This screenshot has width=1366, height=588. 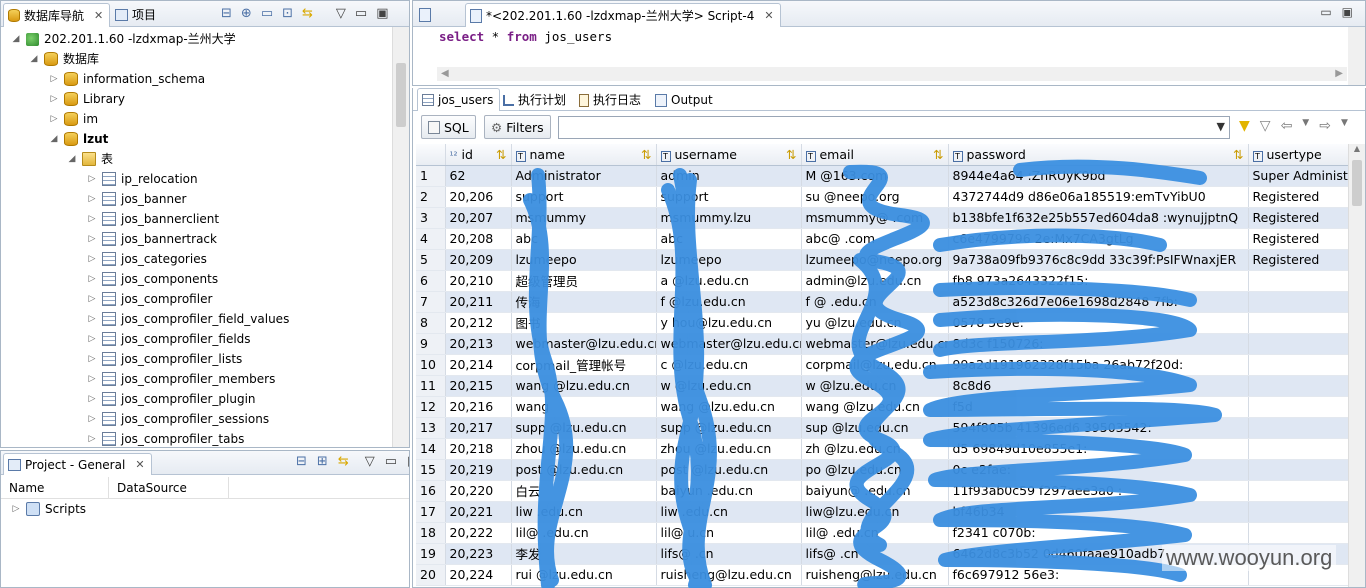 I want to click on tree-table-item: ▷ jos_comprofiler, so click(x=149, y=299).